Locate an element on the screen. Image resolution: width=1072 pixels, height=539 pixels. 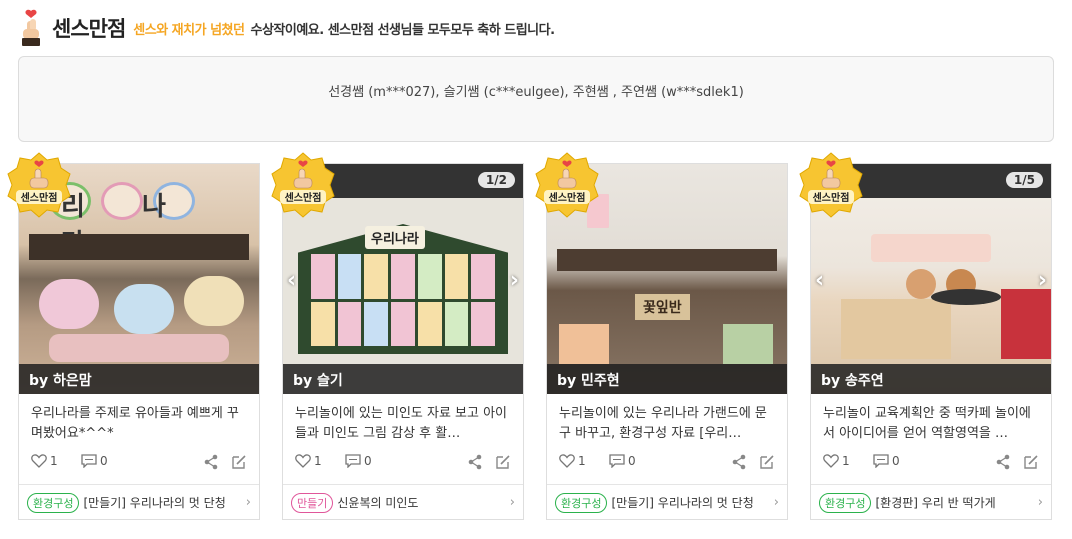
post-author: by 하은맘 is located at coordinates (139, 379).